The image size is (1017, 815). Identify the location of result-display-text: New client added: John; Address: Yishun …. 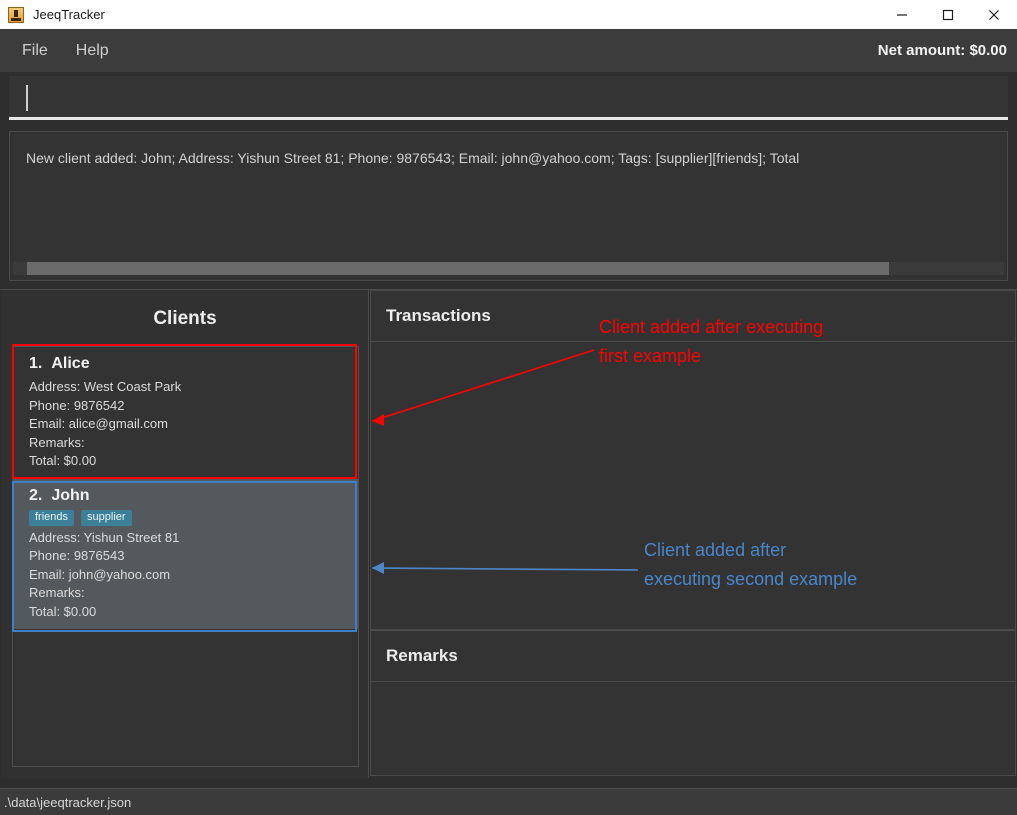
(413, 158).